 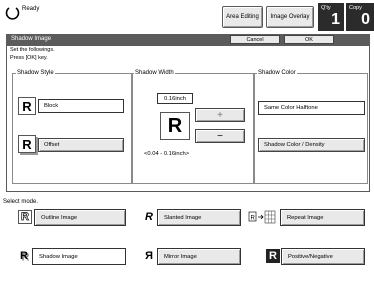 I want to click on shadow-width-range: <0.04 - 0.16inch>, so click(x=167, y=154).